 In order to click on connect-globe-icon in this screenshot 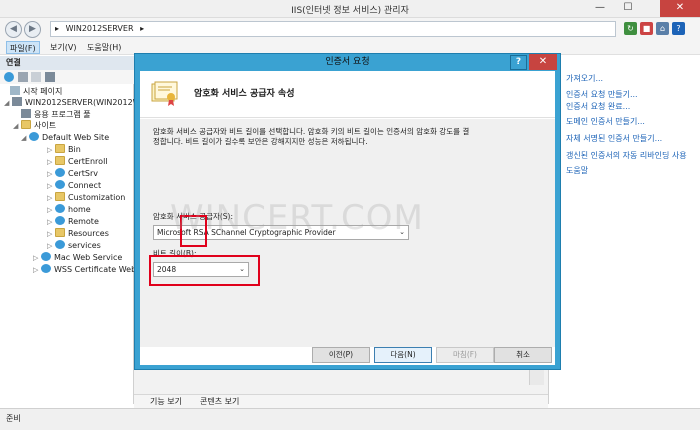, I will do `click(9, 77)`.